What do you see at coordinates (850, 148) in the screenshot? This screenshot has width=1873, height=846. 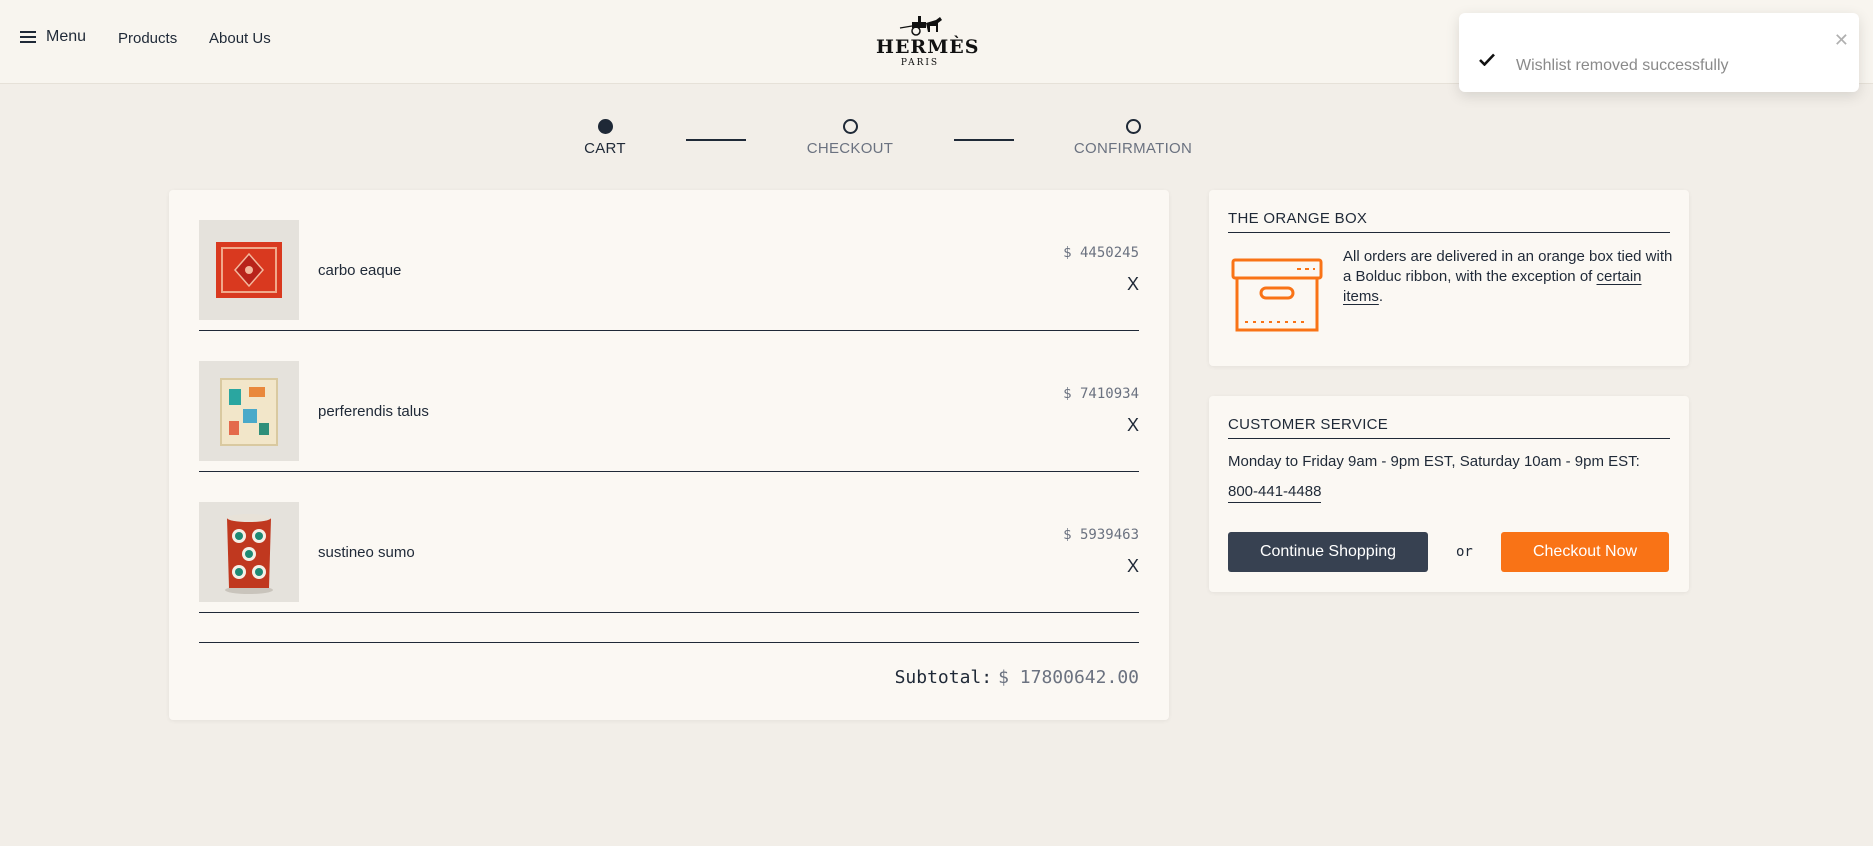 I see `step-label: CHECKOUT` at bounding box center [850, 148].